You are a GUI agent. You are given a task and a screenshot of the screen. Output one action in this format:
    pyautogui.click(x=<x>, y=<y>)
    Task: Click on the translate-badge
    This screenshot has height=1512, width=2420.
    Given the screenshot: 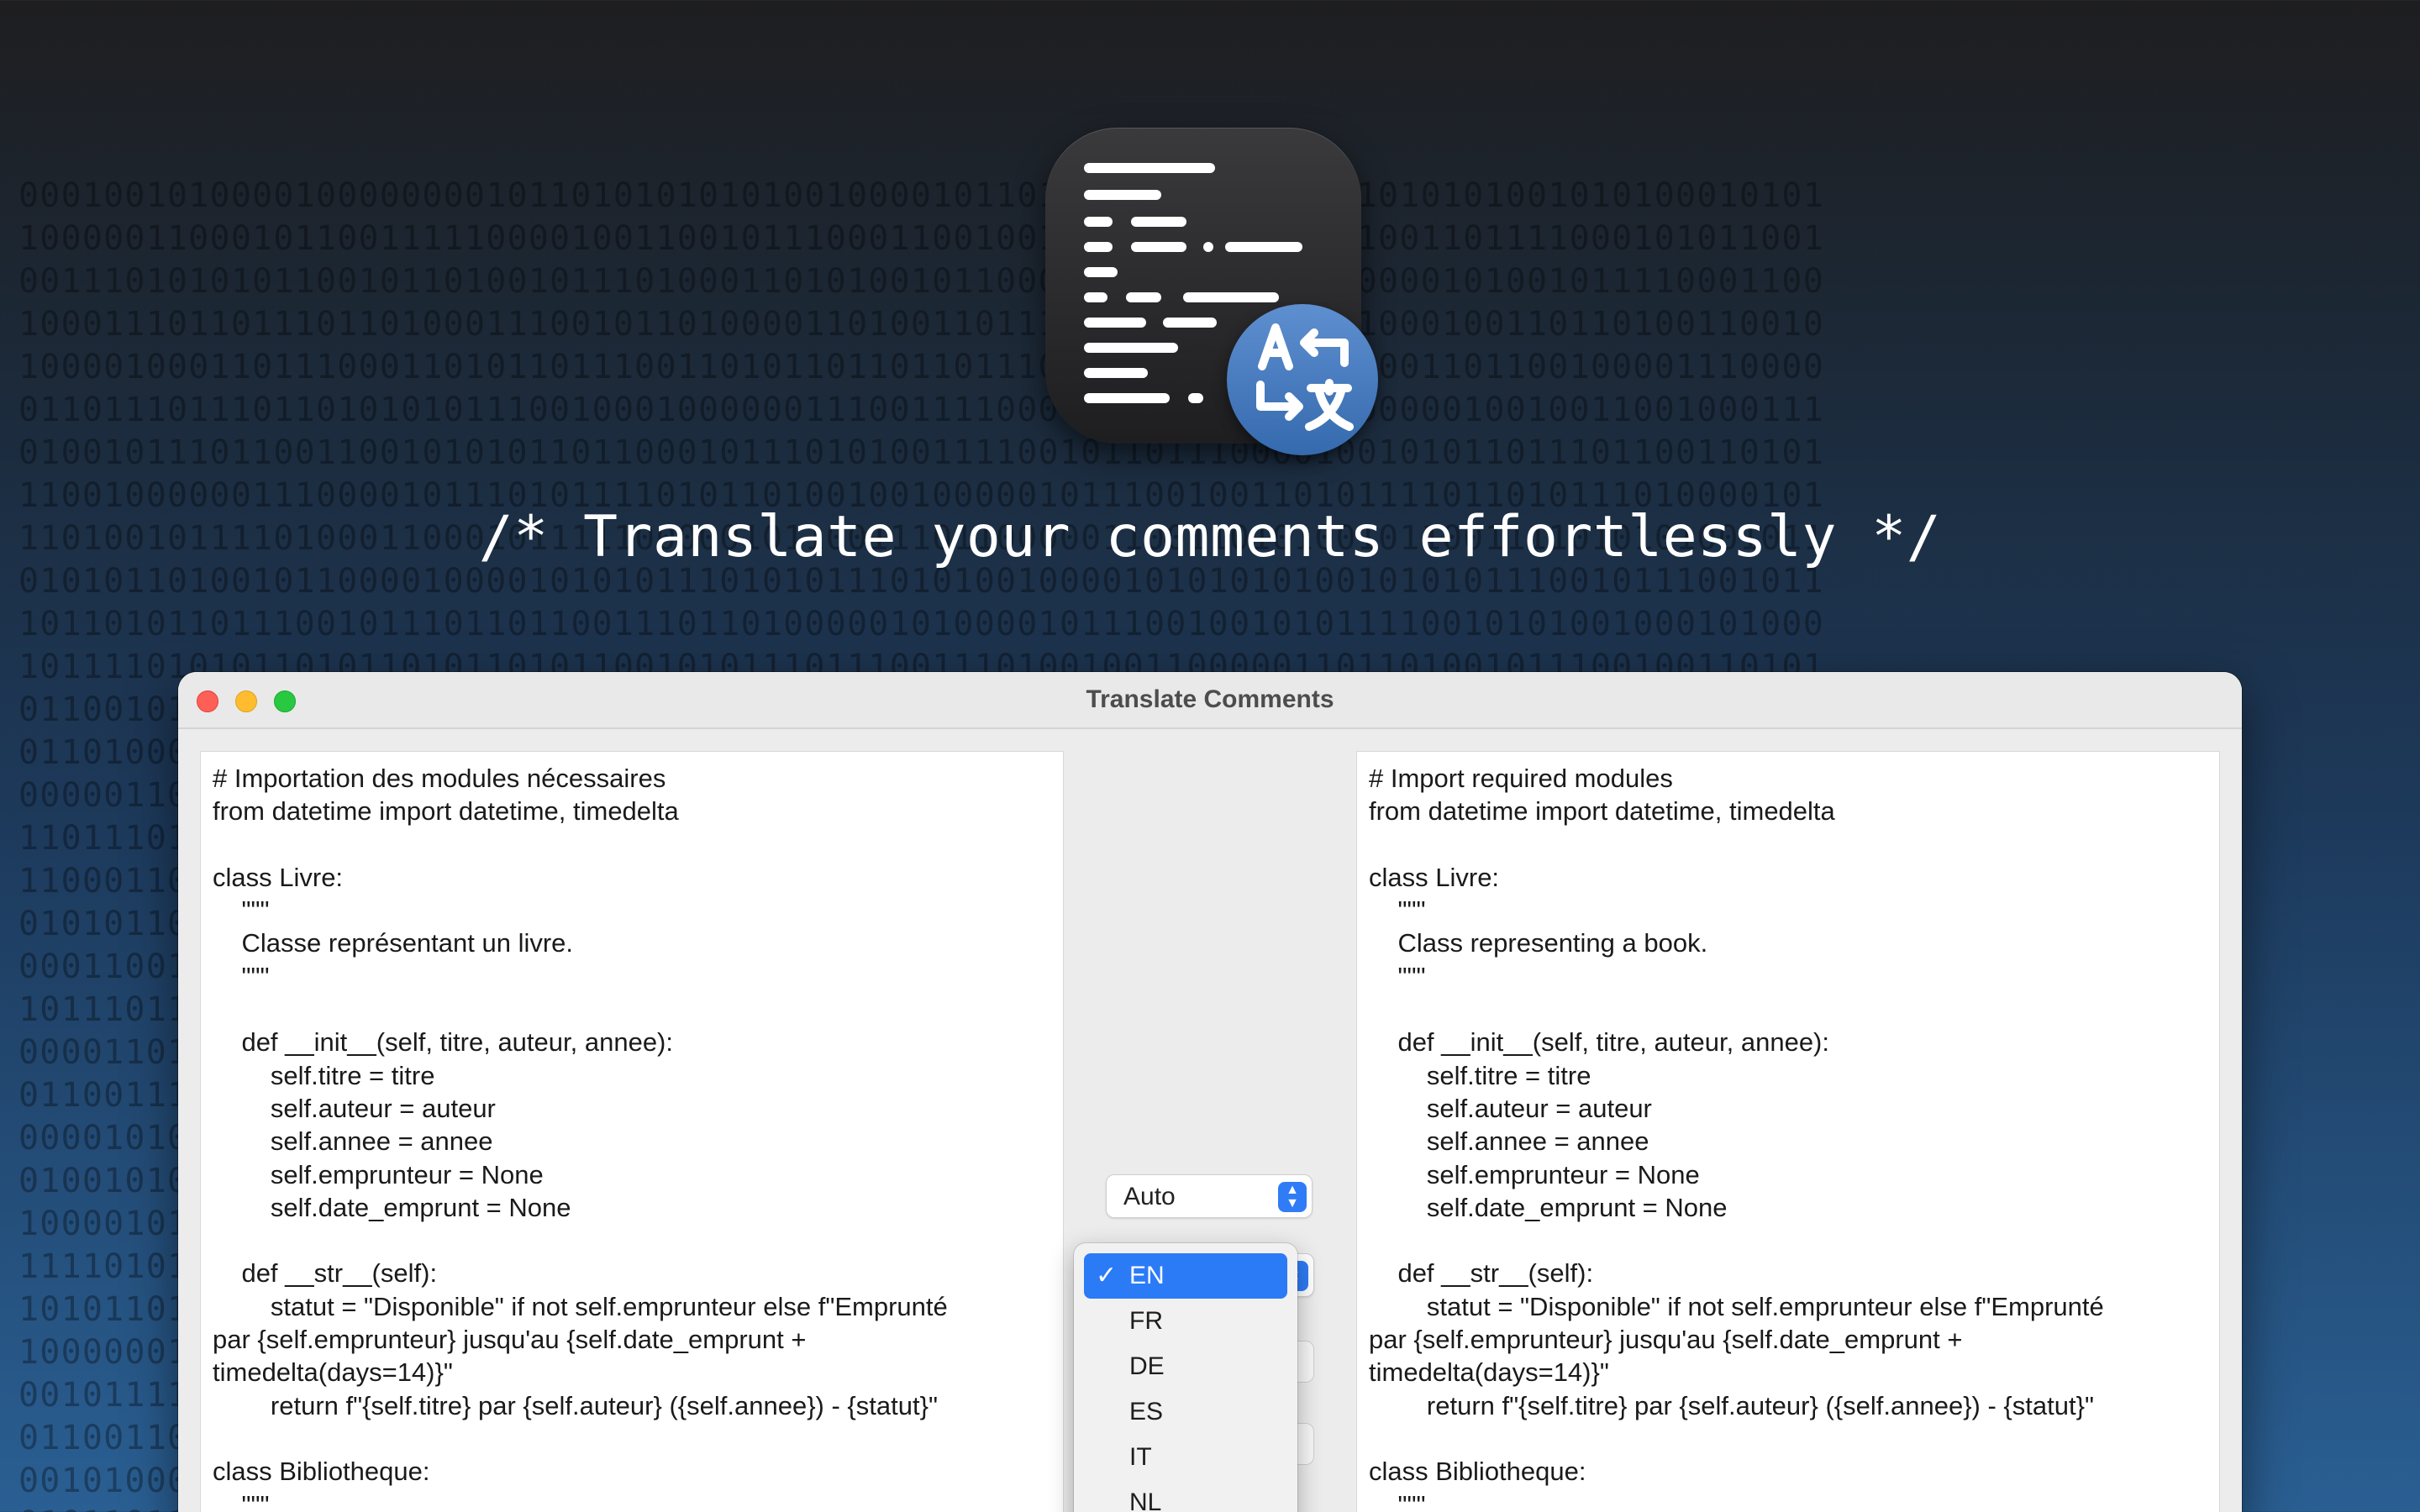 What is the action you would take?
    pyautogui.click(x=1302, y=379)
    